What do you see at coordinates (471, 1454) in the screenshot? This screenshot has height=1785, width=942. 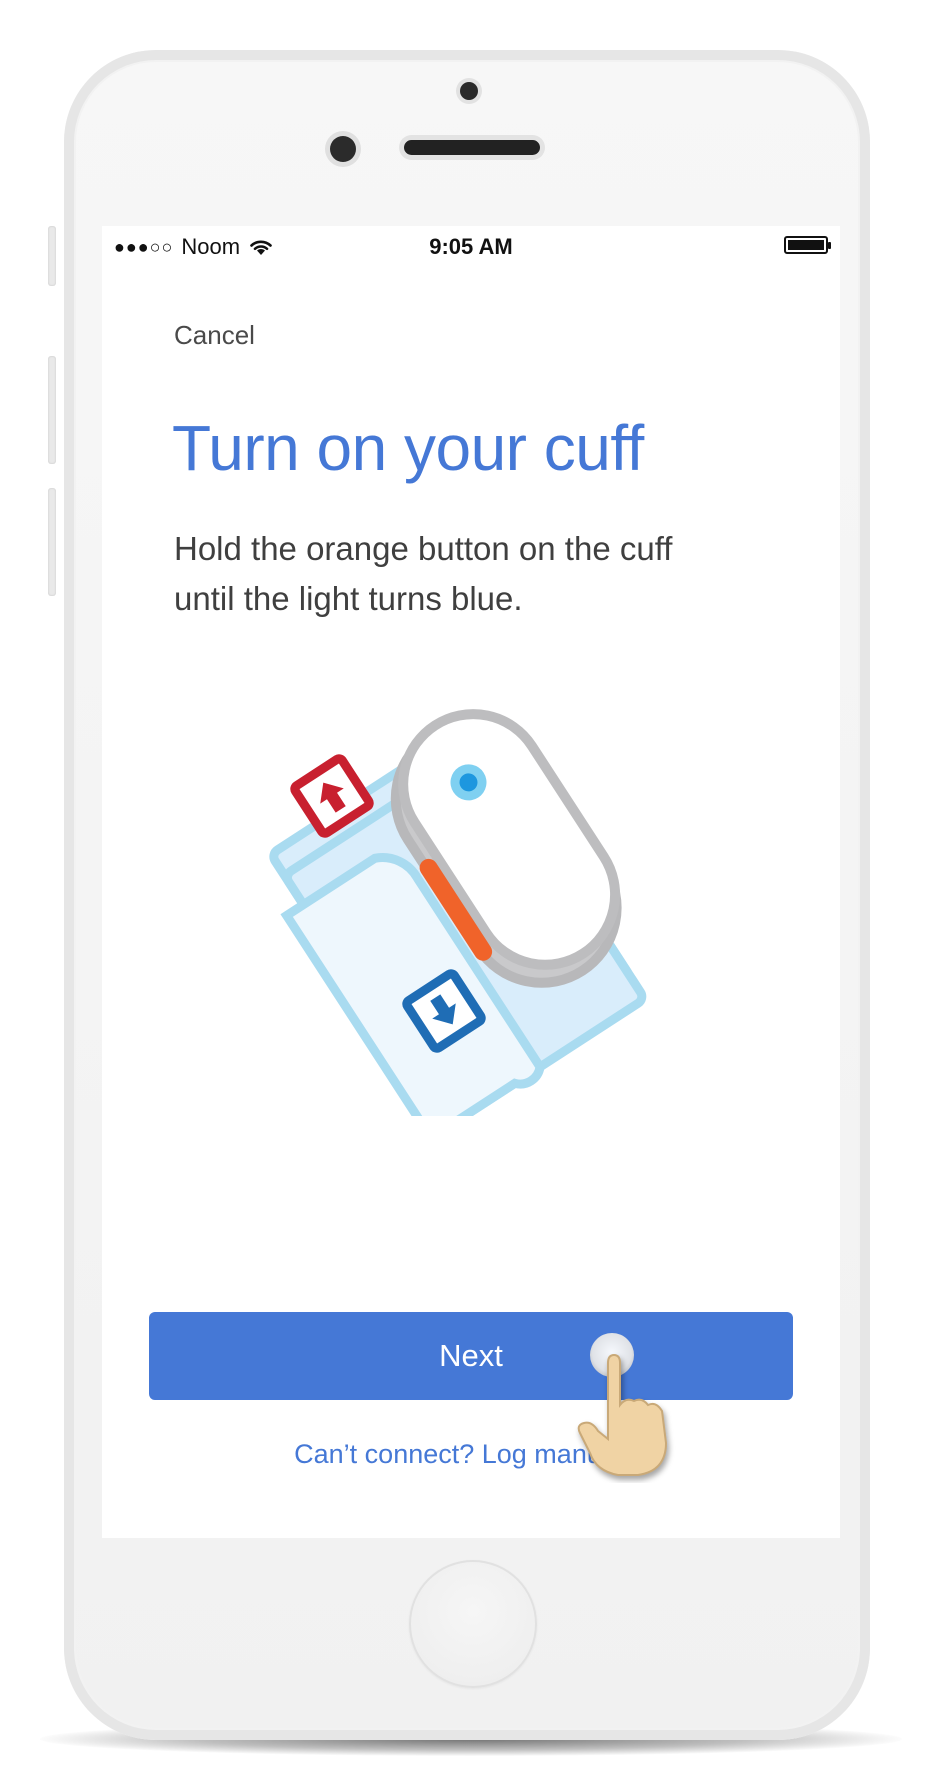 I see `log-manually-link: Can’t connect? Log manually.` at bounding box center [471, 1454].